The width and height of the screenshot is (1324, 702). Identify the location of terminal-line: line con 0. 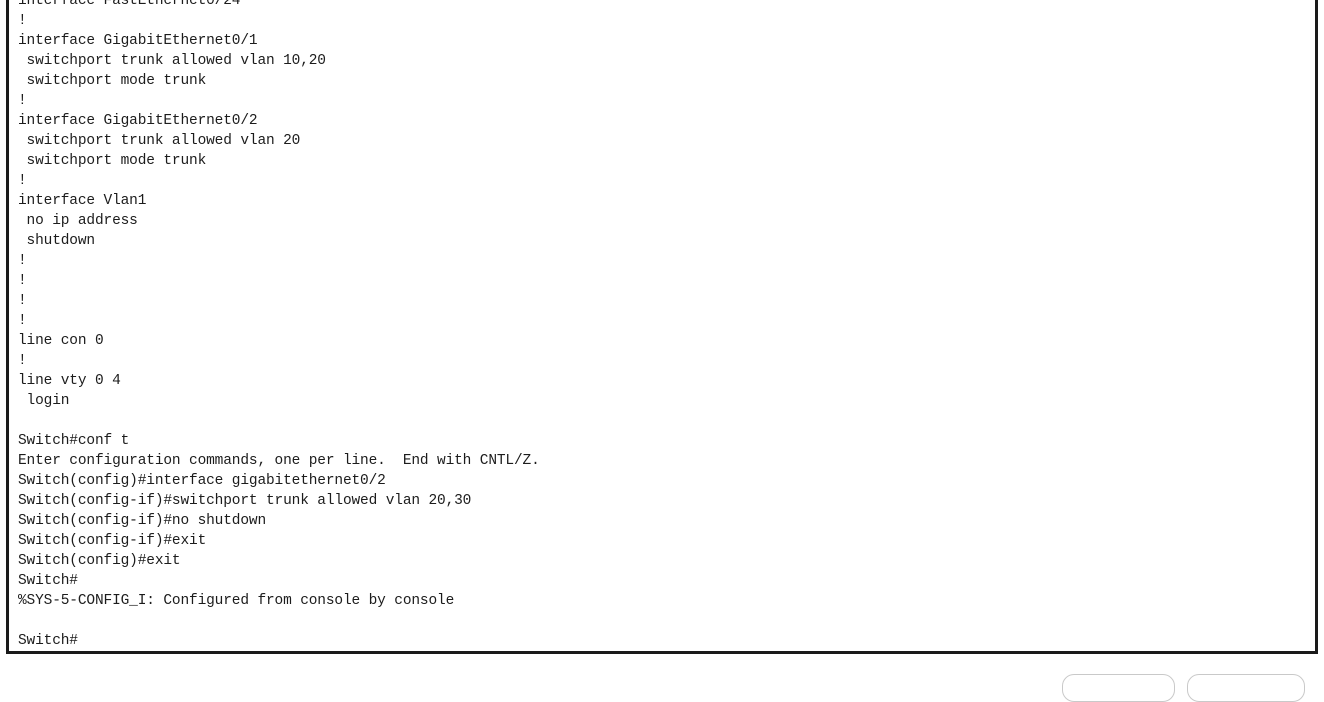
(61, 341).